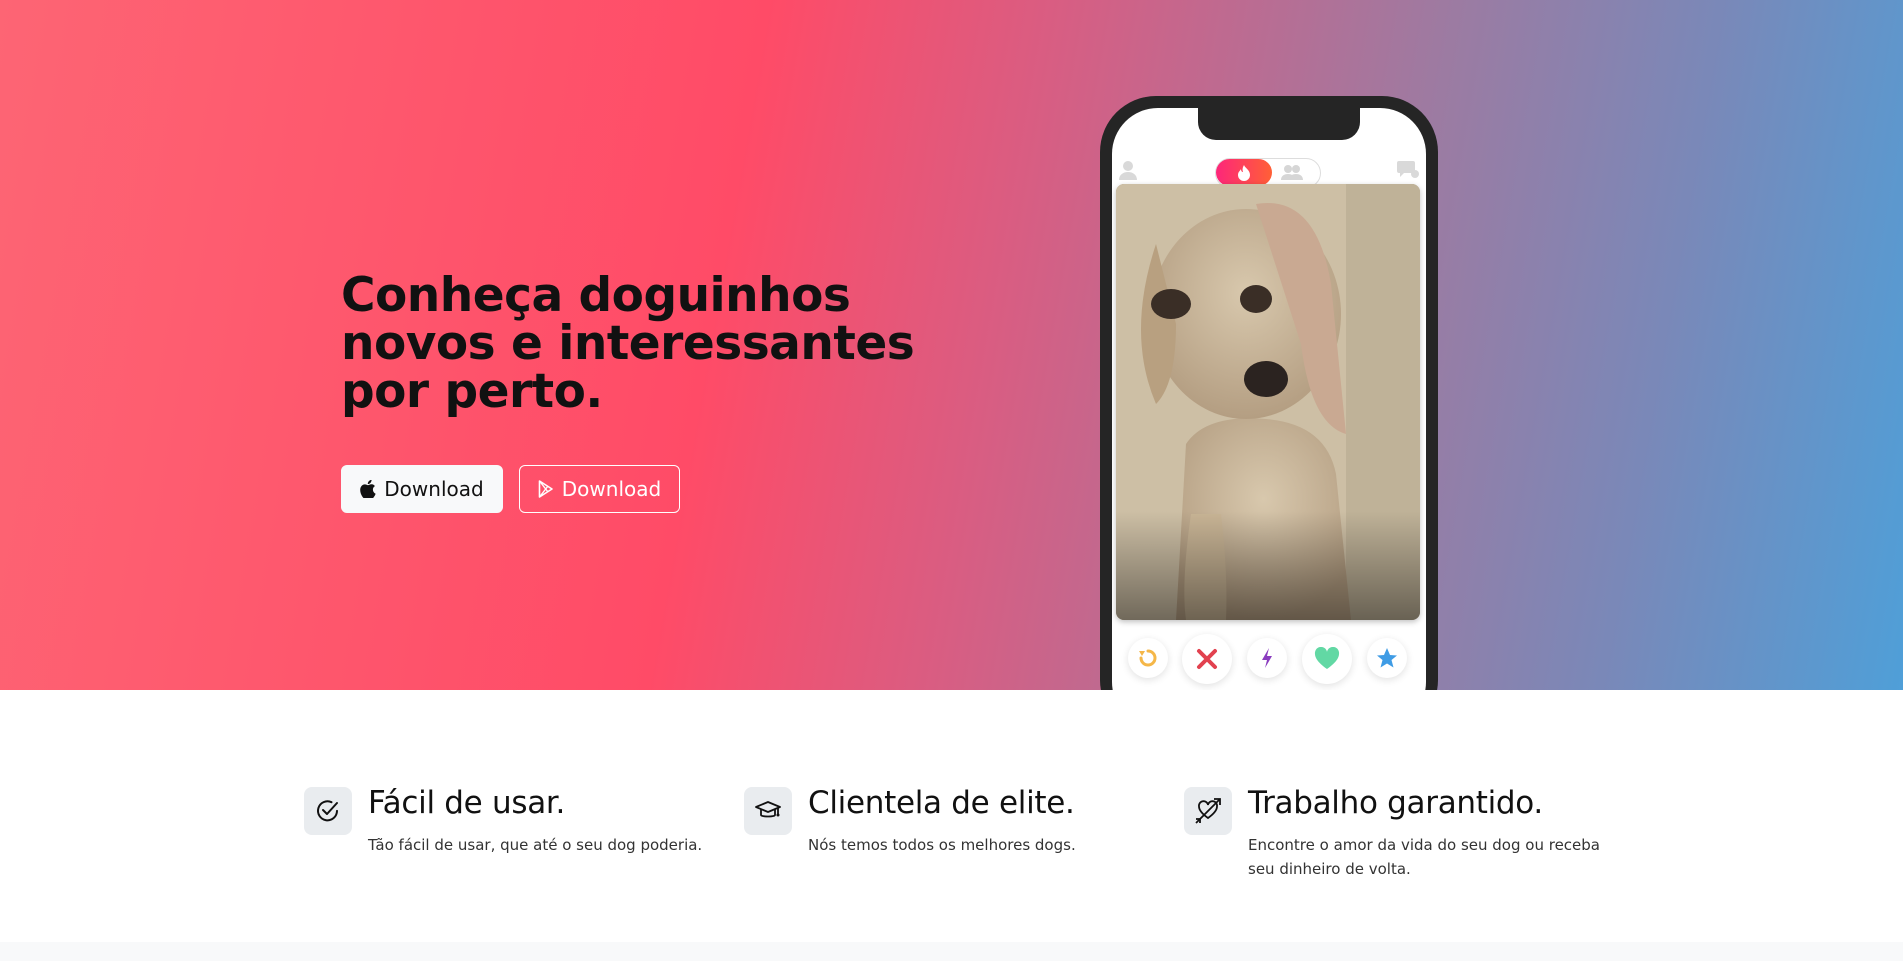 The height and width of the screenshot is (961, 1903). I want to click on heart-icon, so click(1327, 658).